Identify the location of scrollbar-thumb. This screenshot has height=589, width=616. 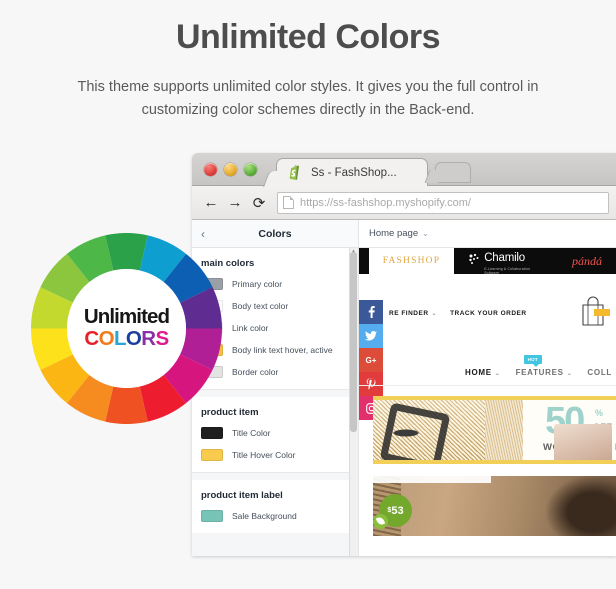
(353, 342).